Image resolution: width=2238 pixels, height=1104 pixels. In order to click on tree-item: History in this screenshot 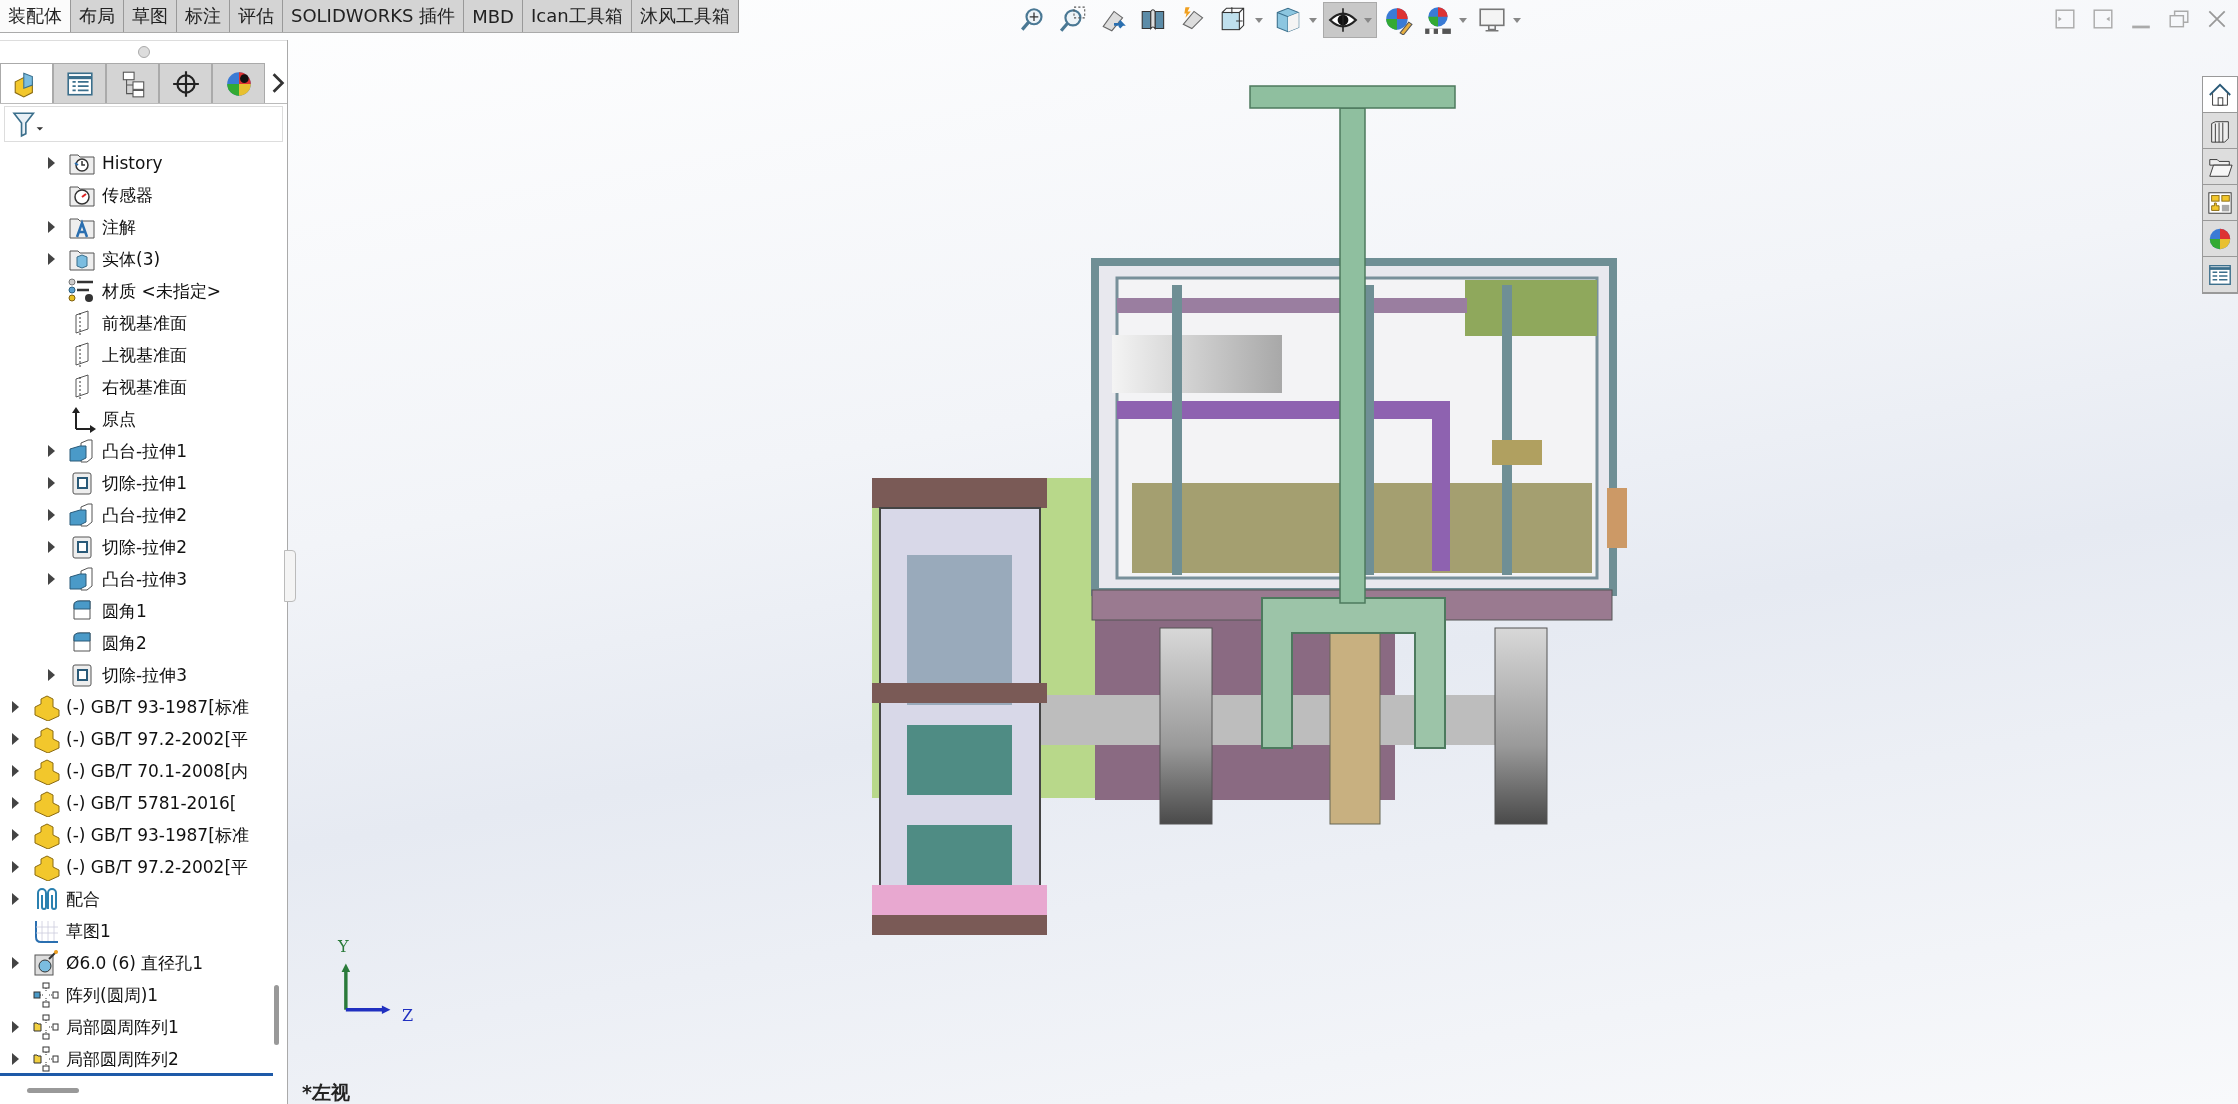, I will do `click(132, 163)`.